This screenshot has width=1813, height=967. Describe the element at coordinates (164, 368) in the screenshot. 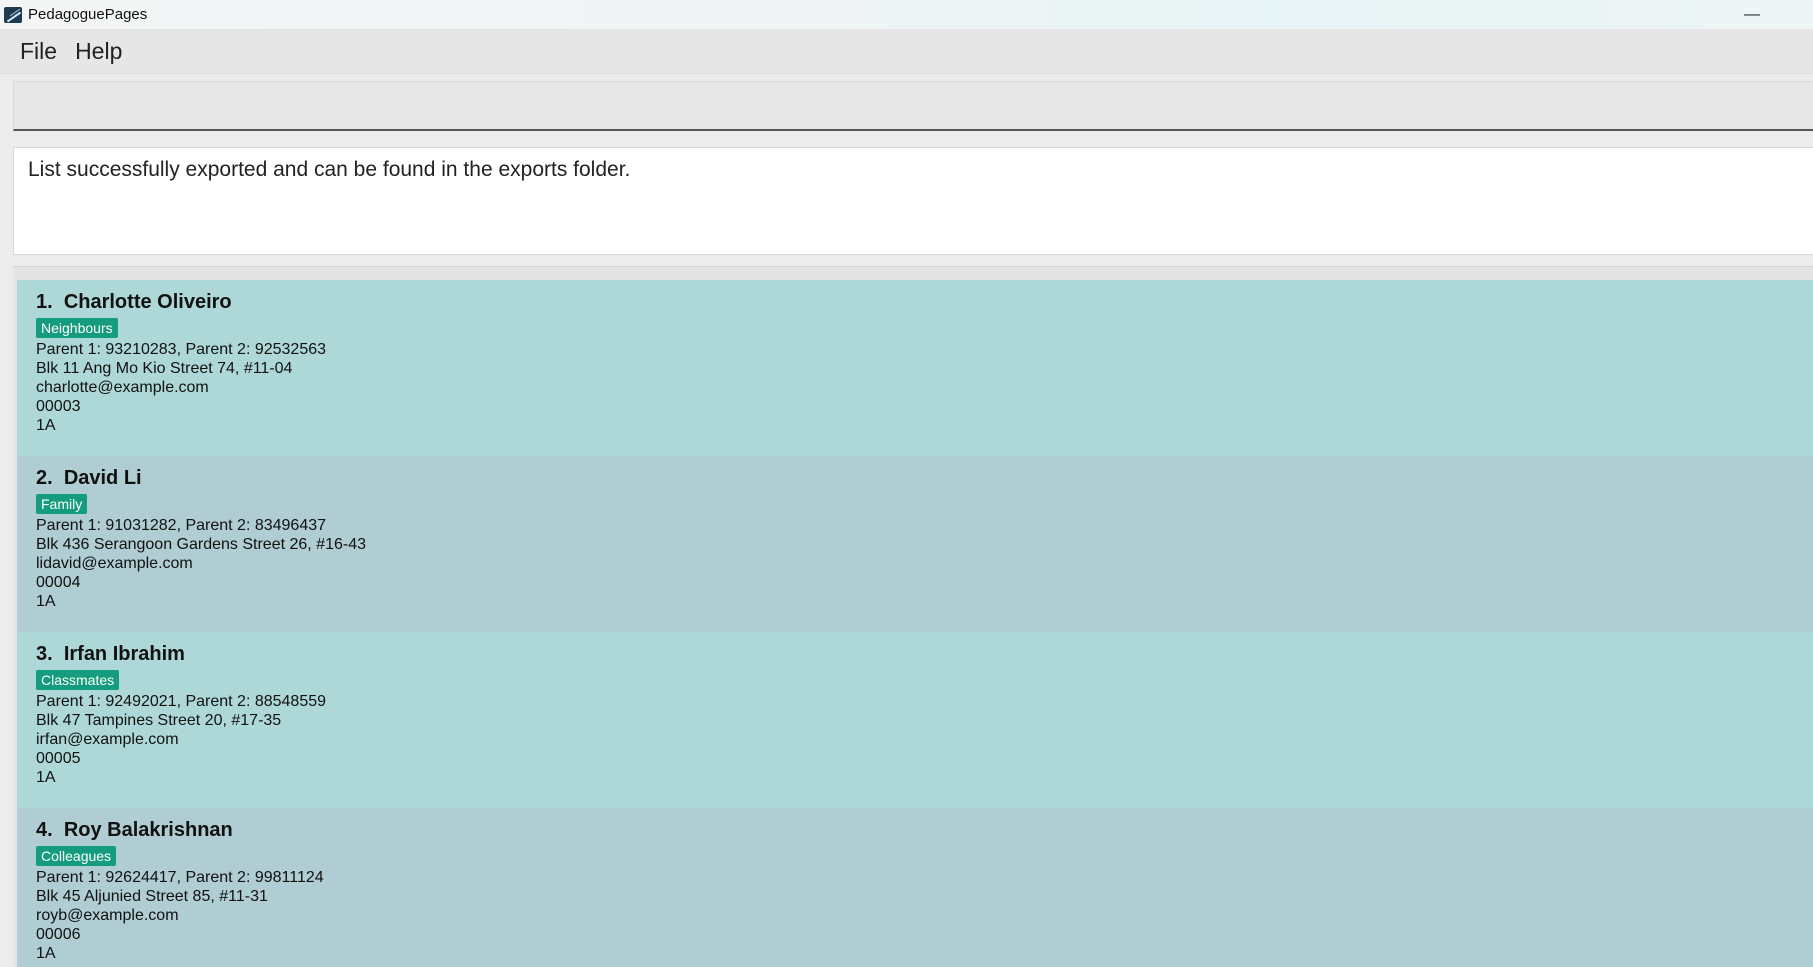

I see `person-address: Blk 11 Ang Mo Kio Street 74, #11-04` at that location.